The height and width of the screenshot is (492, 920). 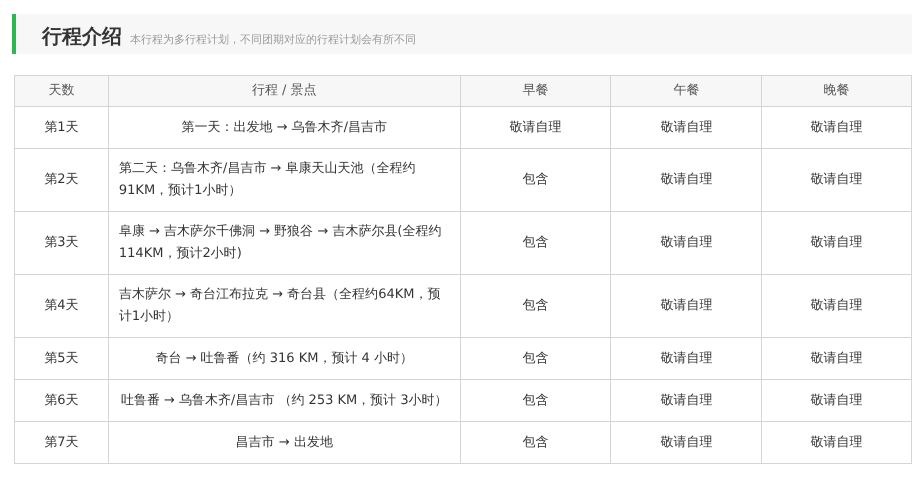 I want to click on table-cell: 阜康 → 吉木萨尔千佛洞 → 野狼谷 → 吉木萨尔县(全程约114KM，预计2小时), so click(x=284, y=243).